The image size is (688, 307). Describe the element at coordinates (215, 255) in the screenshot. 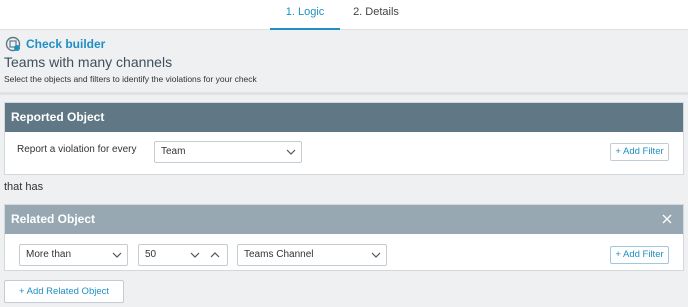

I see `chevron-up-icon` at that location.